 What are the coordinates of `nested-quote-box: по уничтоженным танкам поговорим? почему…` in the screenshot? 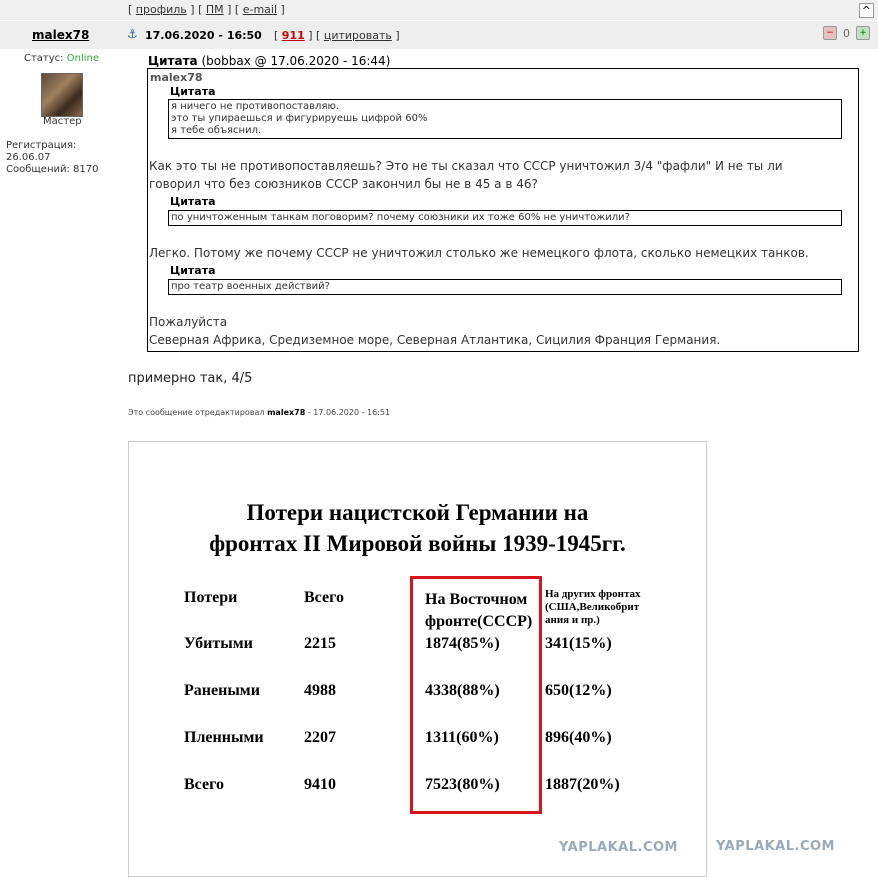 It's located at (505, 218).